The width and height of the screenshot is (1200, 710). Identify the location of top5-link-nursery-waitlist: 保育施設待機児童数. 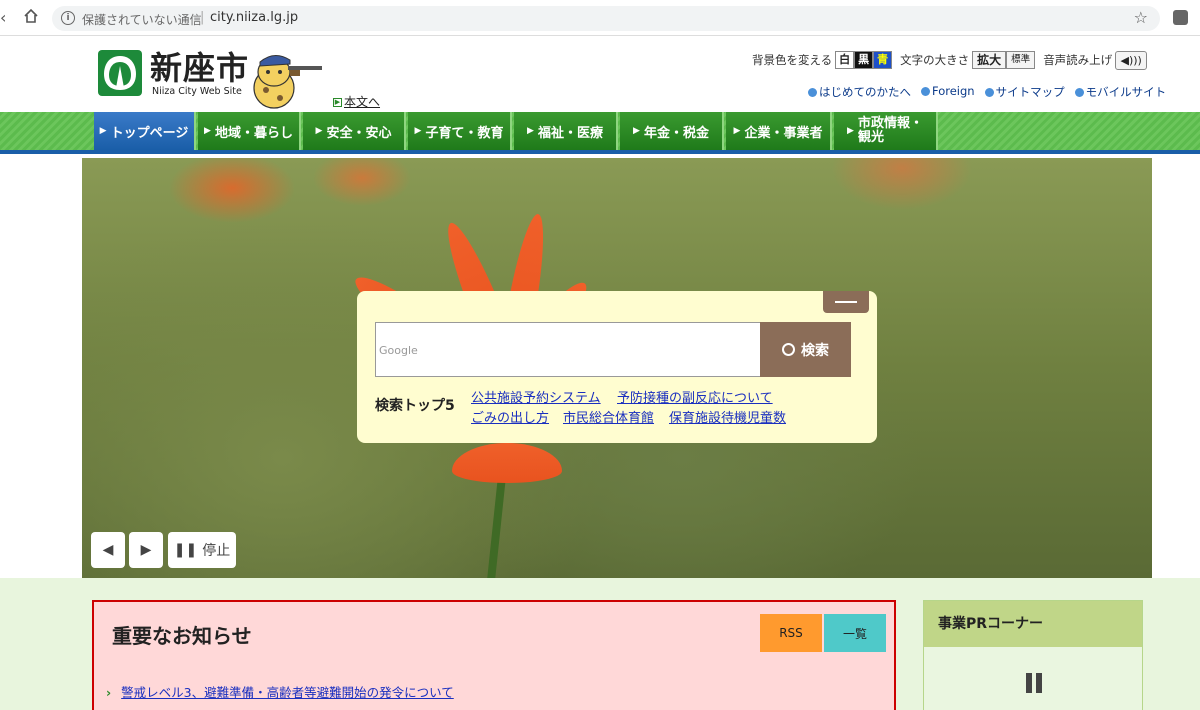
(727, 416).